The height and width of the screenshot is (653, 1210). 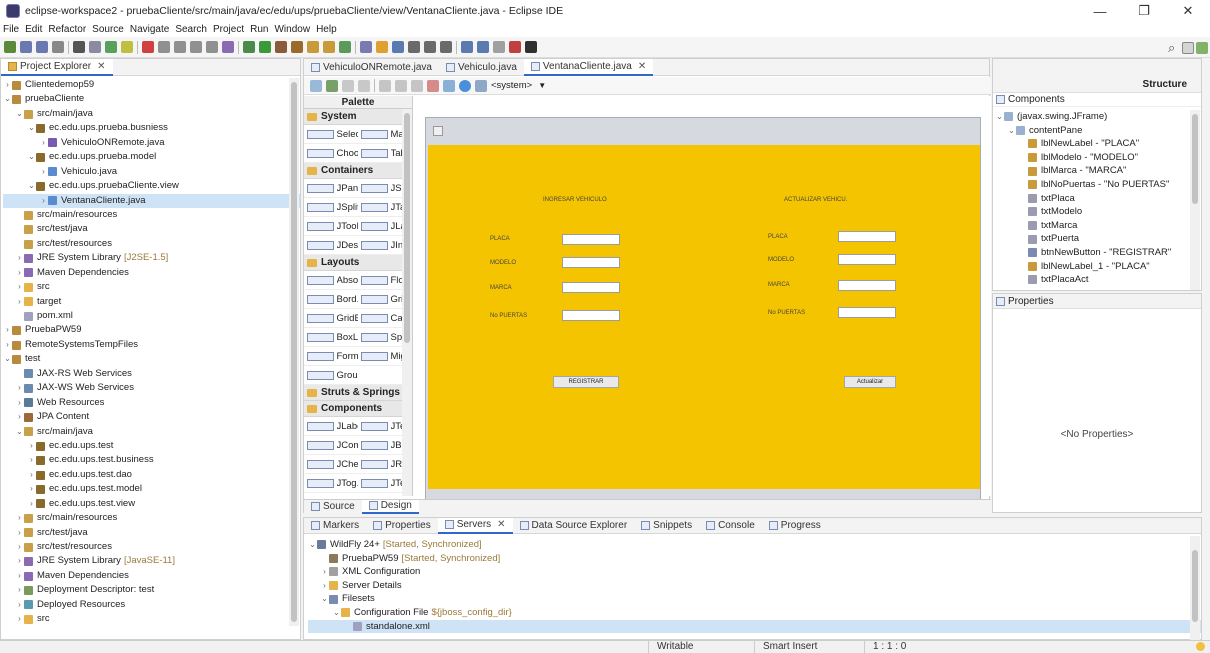 What do you see at coordinates (108, 29) in the screenshot?
I see `menu-item-source: Source` at bounding box center [108, 29].